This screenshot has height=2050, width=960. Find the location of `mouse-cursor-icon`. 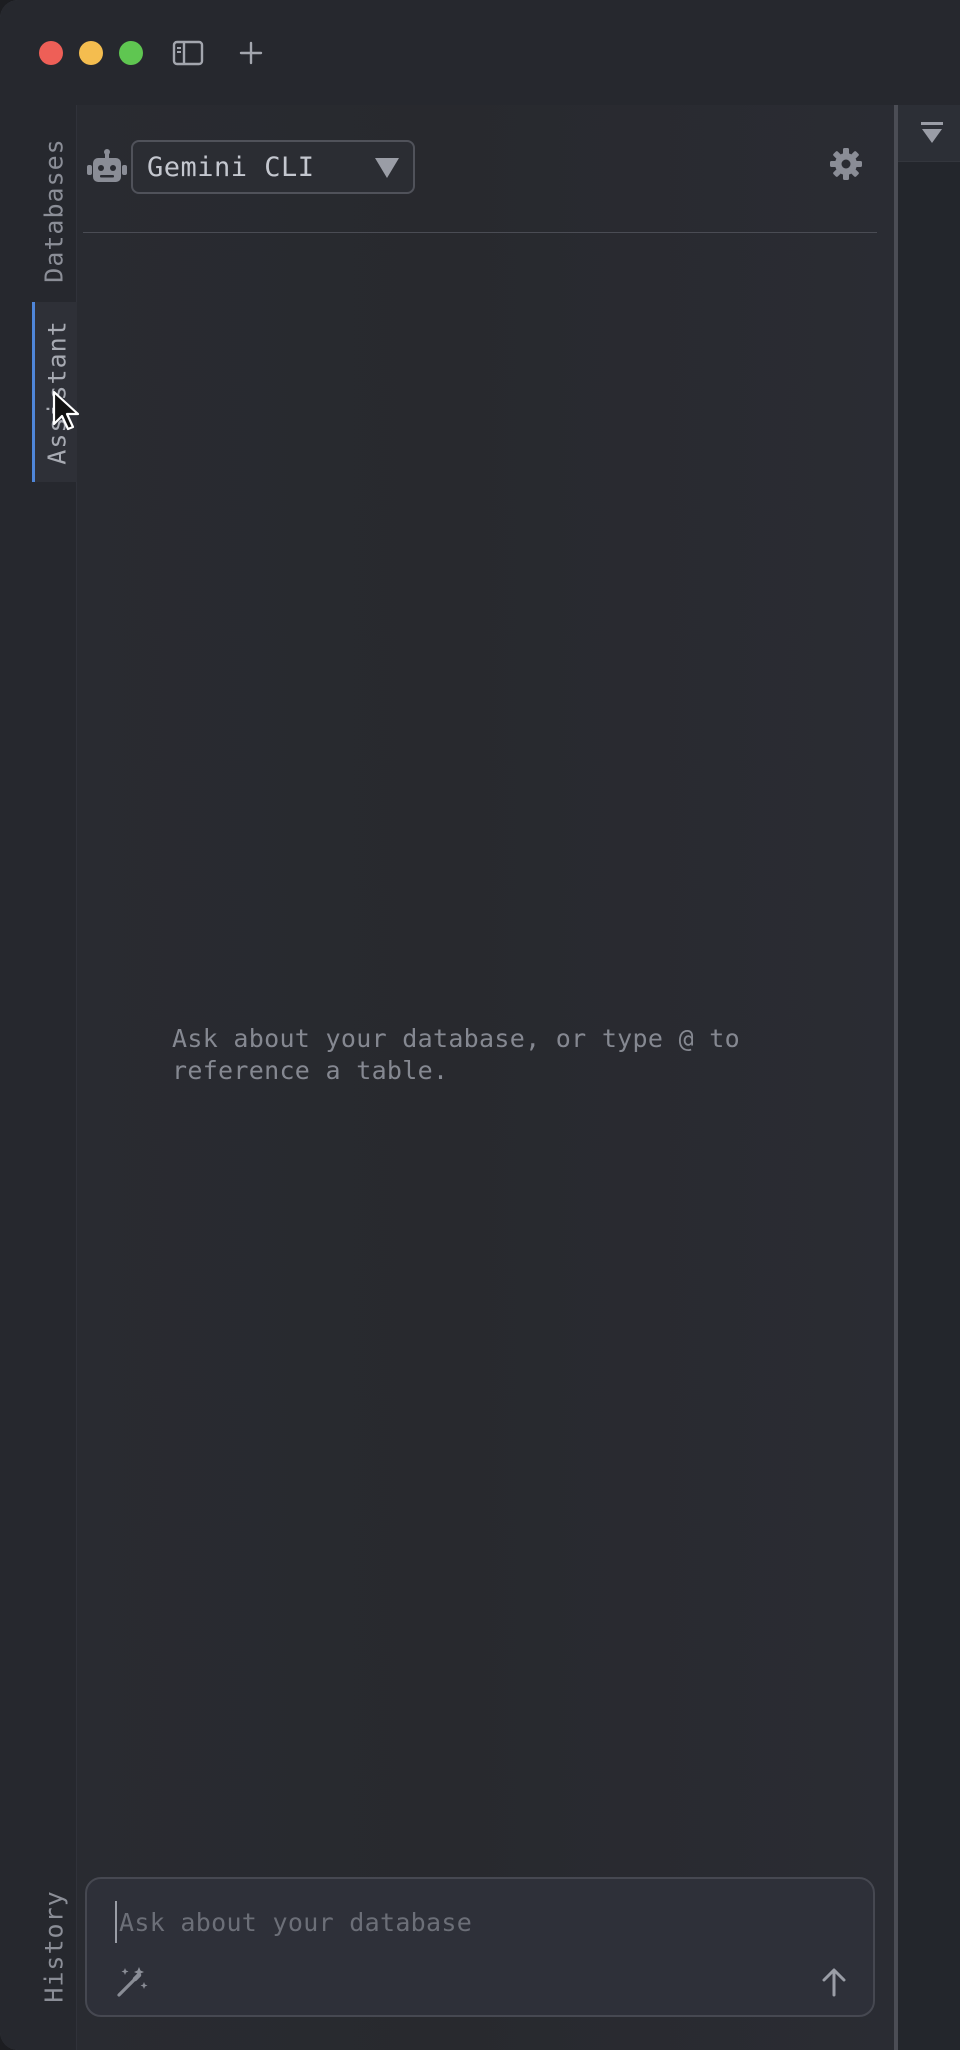

mouse-cursor-icon is located at coordinates (66, 410).